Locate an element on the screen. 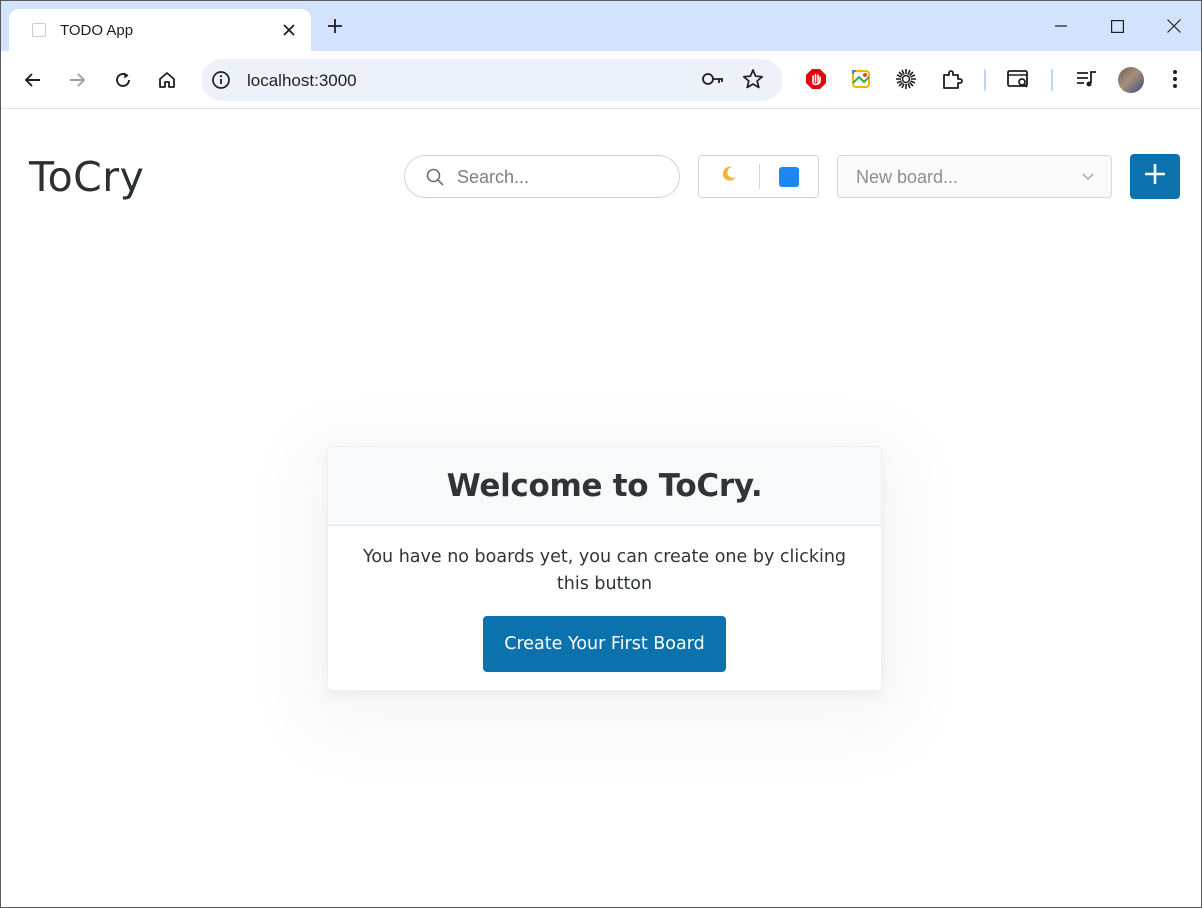 This screenshot has height=908, width=1202. media-control-icon is located at coordinates (1087, 79).